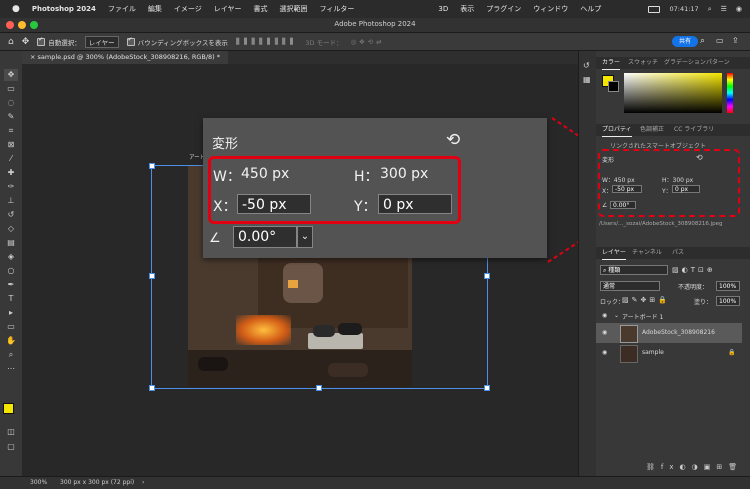 Image resolution: width=750 pixels, height=489 pixels. What do you see at coordinates (64, 9) in the screenshot?
I see `app-menu: Photoshop 2024` at bounding box center [64, 9].